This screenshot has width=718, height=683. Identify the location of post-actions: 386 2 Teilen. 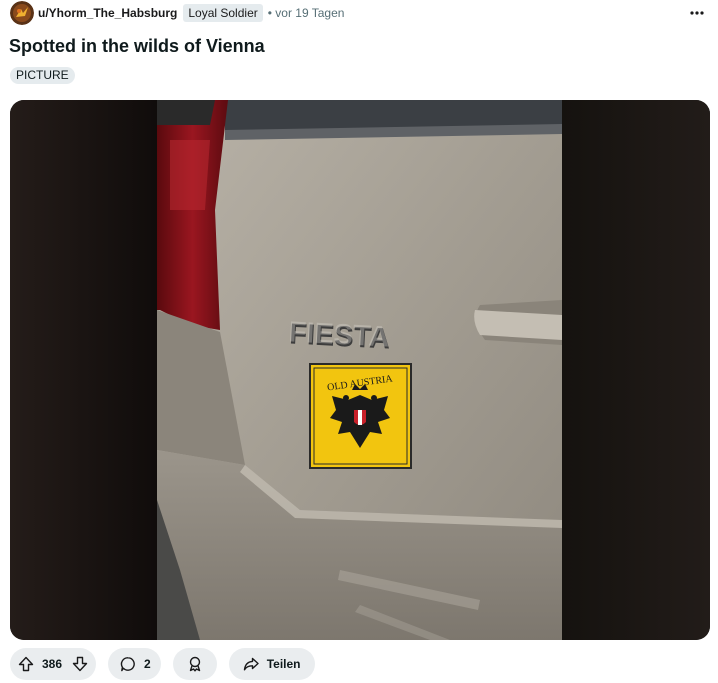
(168, 664).